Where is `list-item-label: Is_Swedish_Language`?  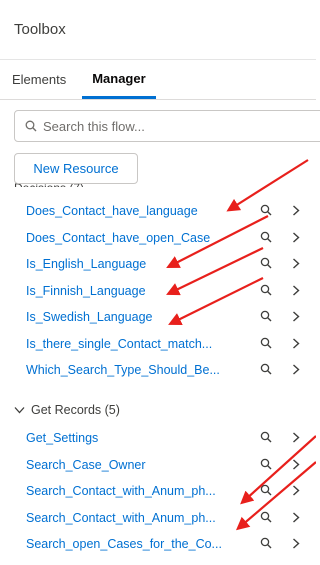
list-item-label: Is_Swedish_Language is located at coordinates (89, 317).